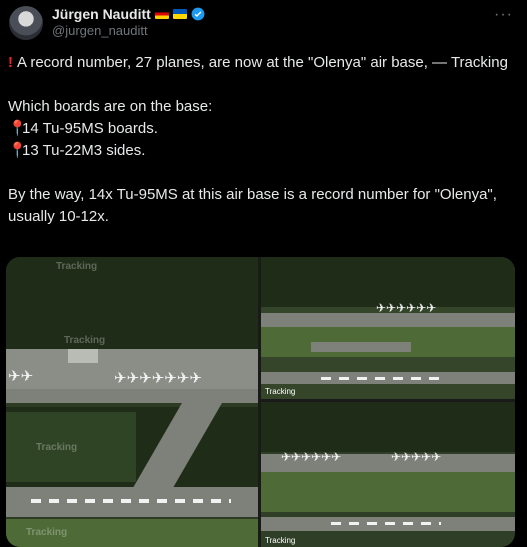 This screenshot has width=527, height=547. Describe the element at coordinates (21, 376) in the screenshot. I see `aircraft-icon: ✈✈` at that location.